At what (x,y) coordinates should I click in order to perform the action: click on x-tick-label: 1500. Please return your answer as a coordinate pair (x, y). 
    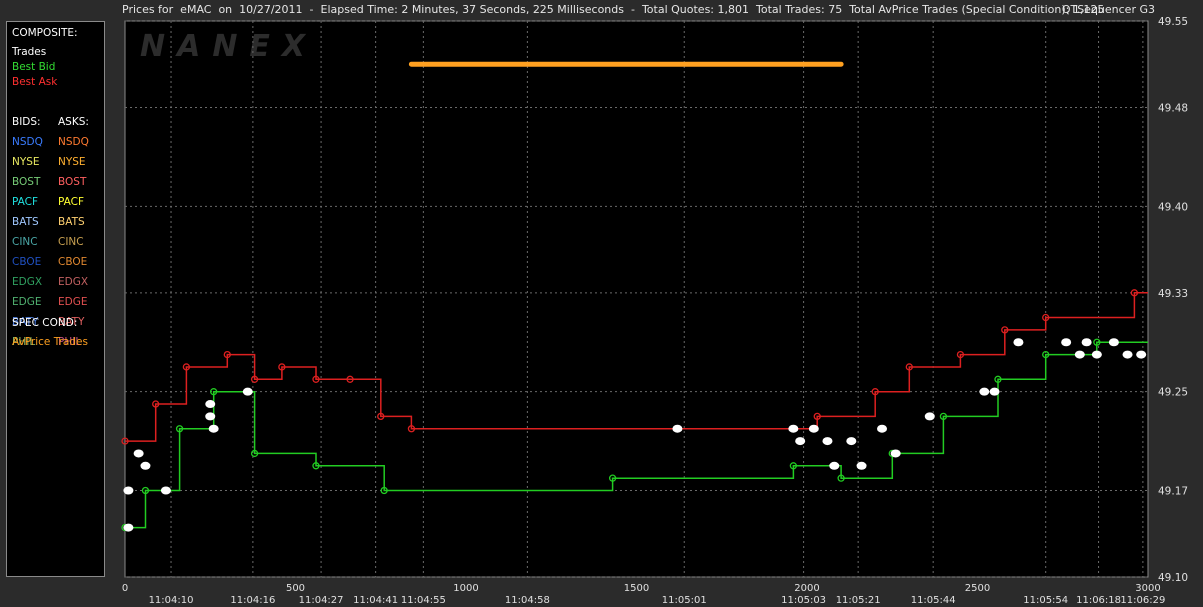
    Looking at the image, I should click on (636, 588).